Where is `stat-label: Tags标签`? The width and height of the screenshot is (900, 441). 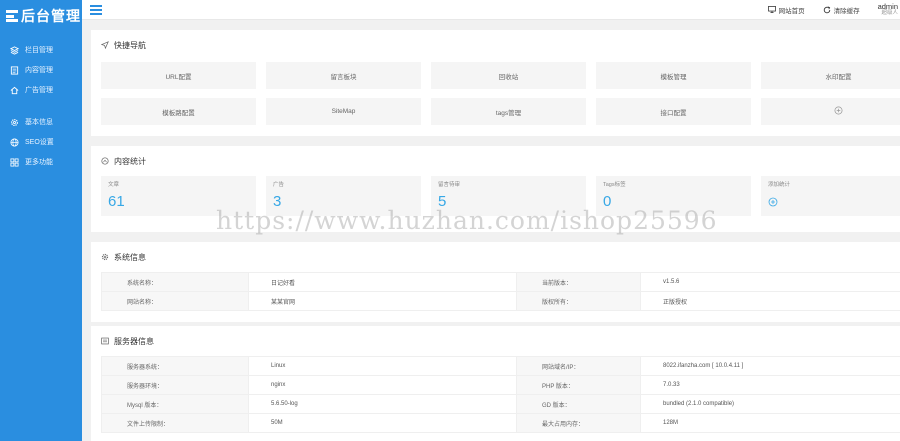 stat-label: Tags标签 is located at coordinates (614, 185).